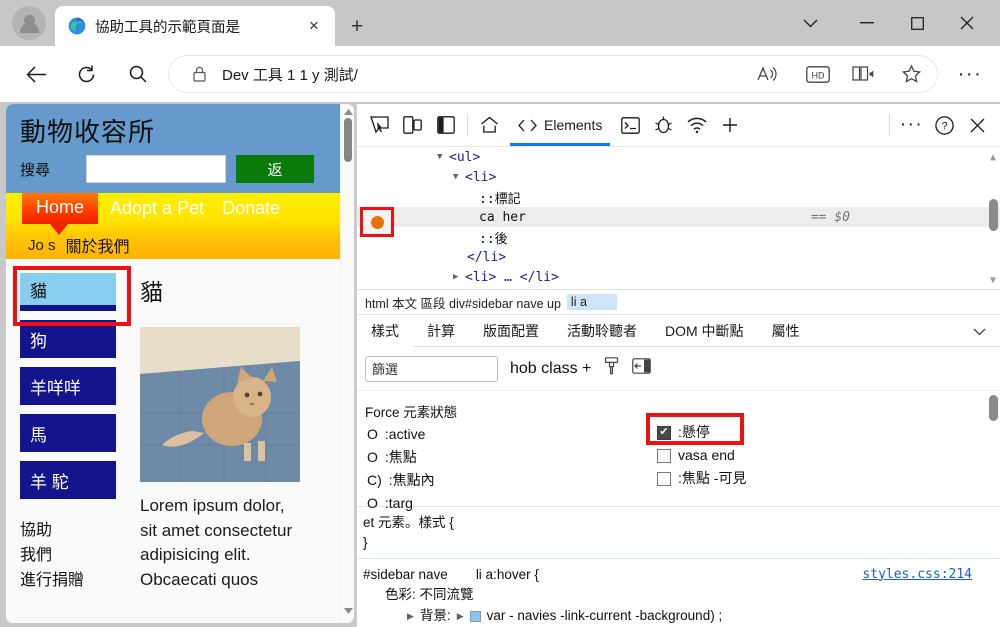  What do you see at coordinates (768, 74) in the screenshot?
I see `read-aloud-icon` at bounding box center [768, 74].